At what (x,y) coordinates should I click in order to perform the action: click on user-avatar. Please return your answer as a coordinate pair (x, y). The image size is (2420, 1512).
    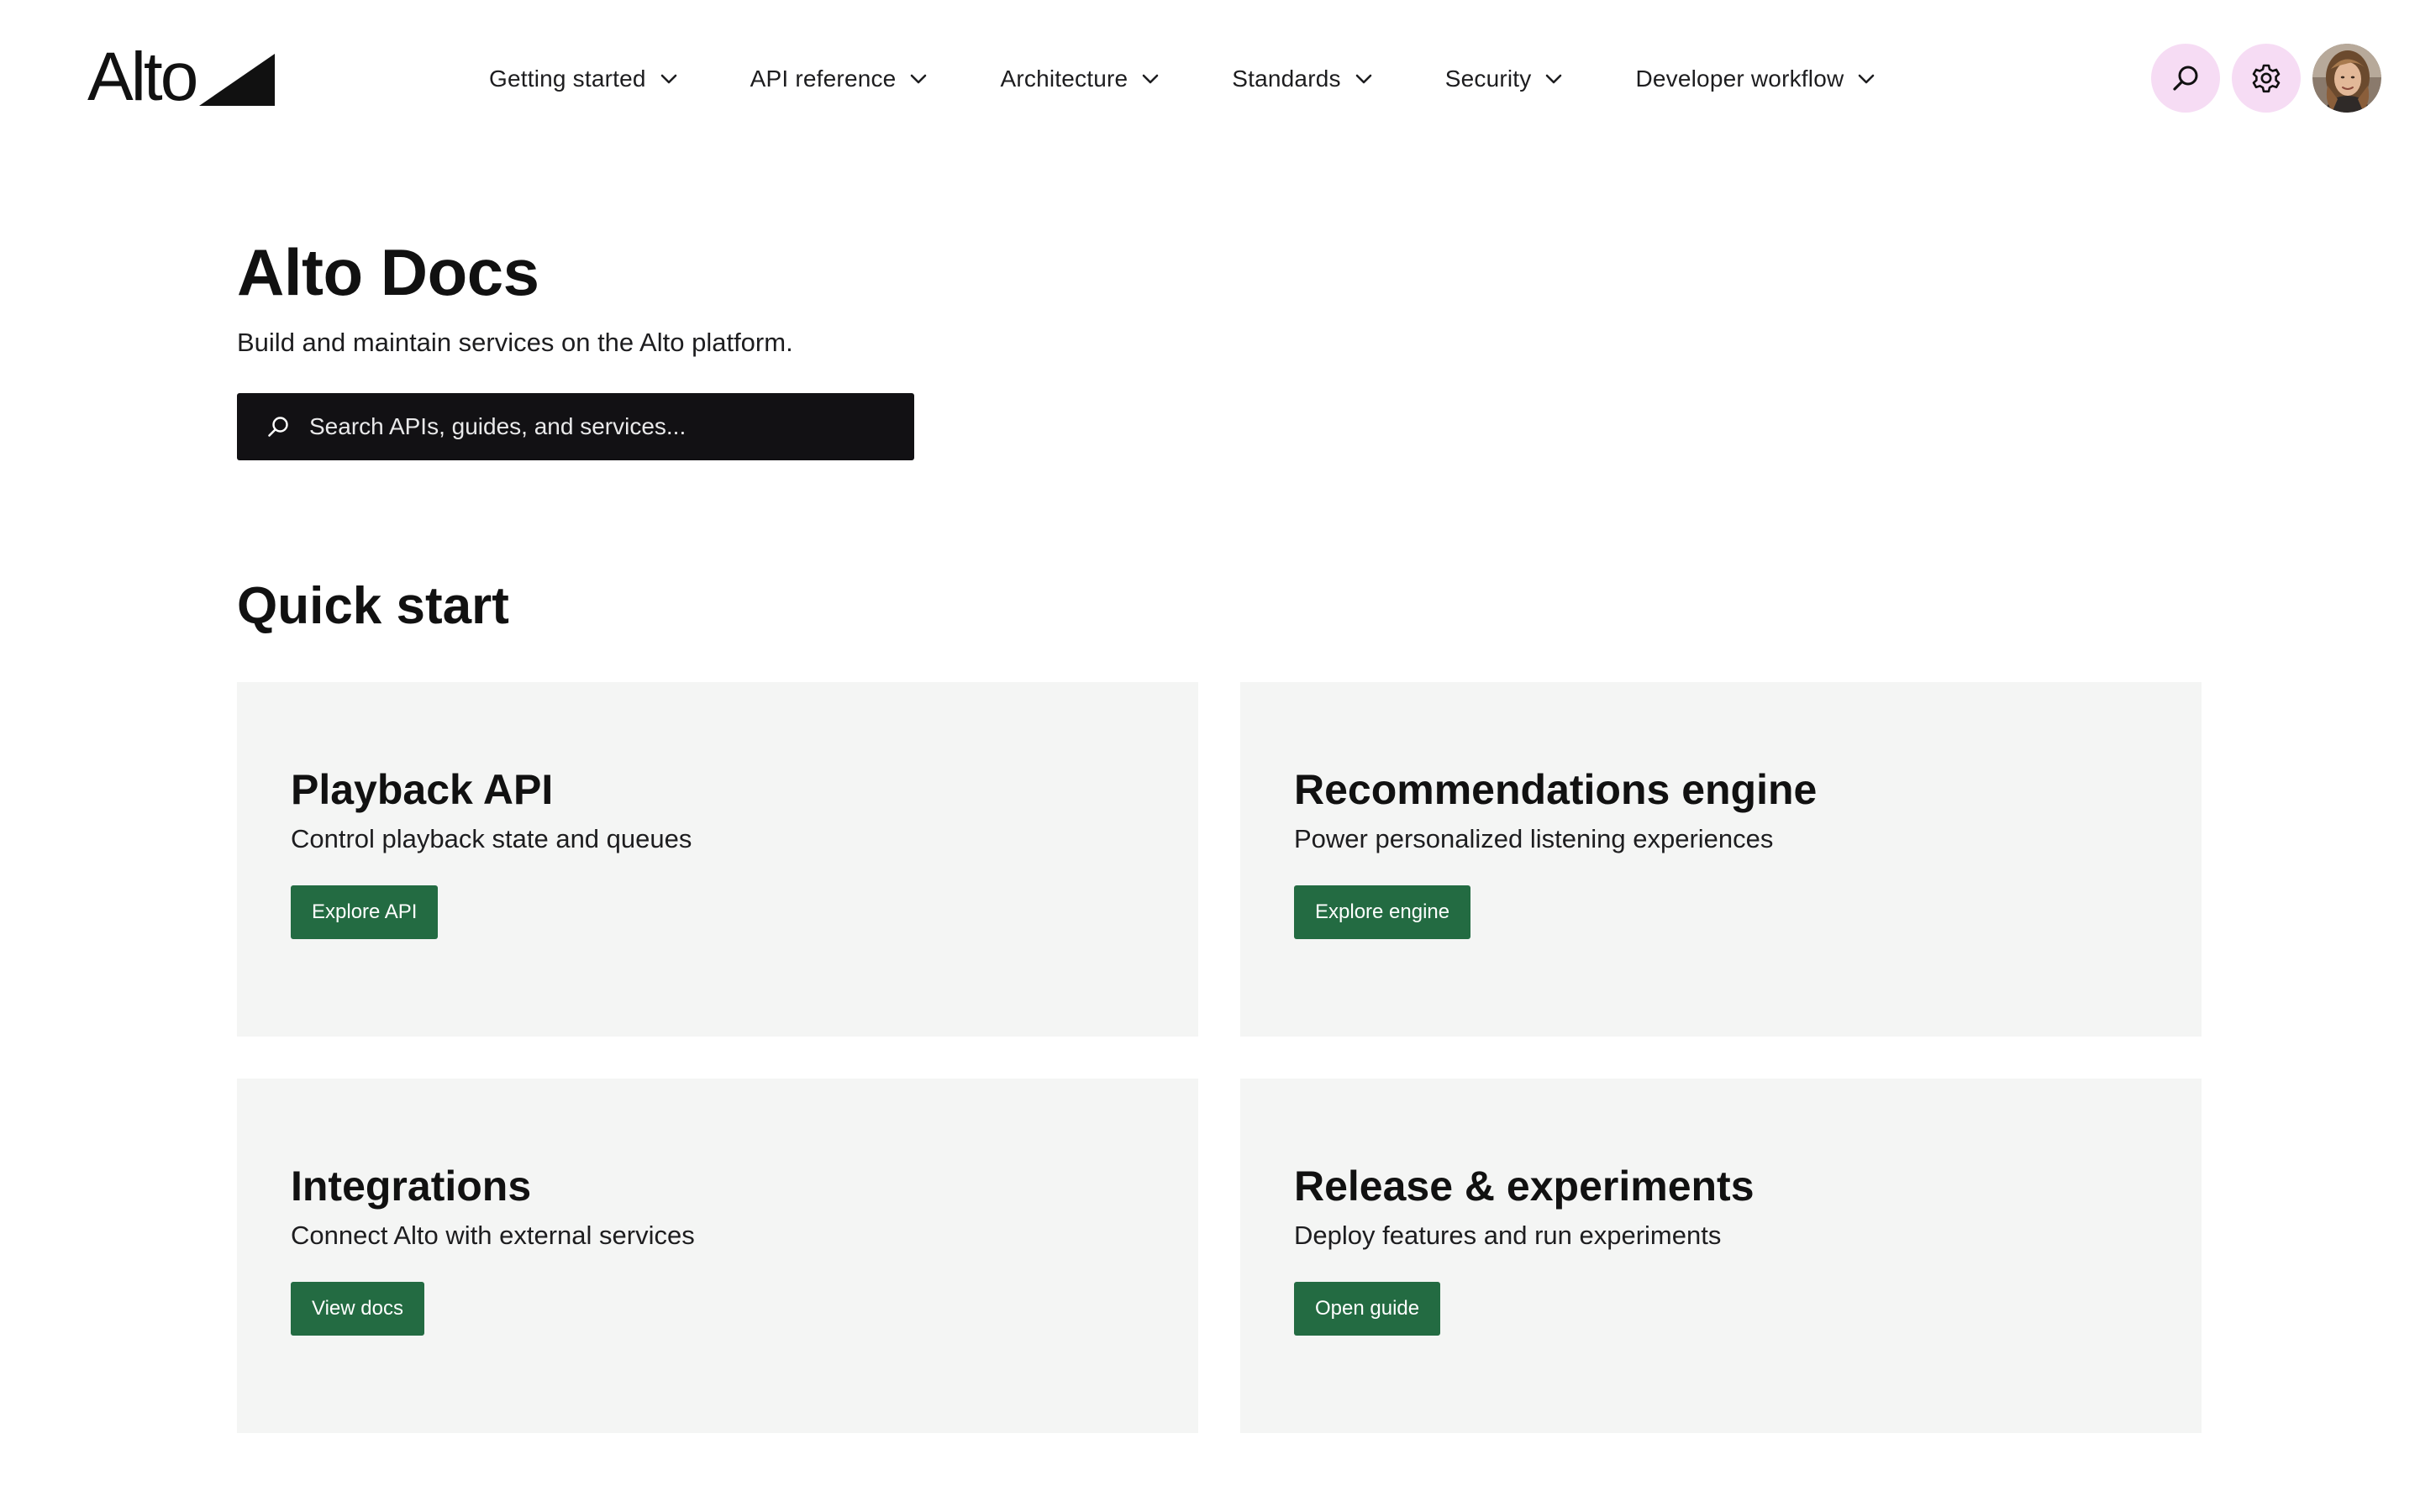
    Looking at the image, I should click on (2346, 78).